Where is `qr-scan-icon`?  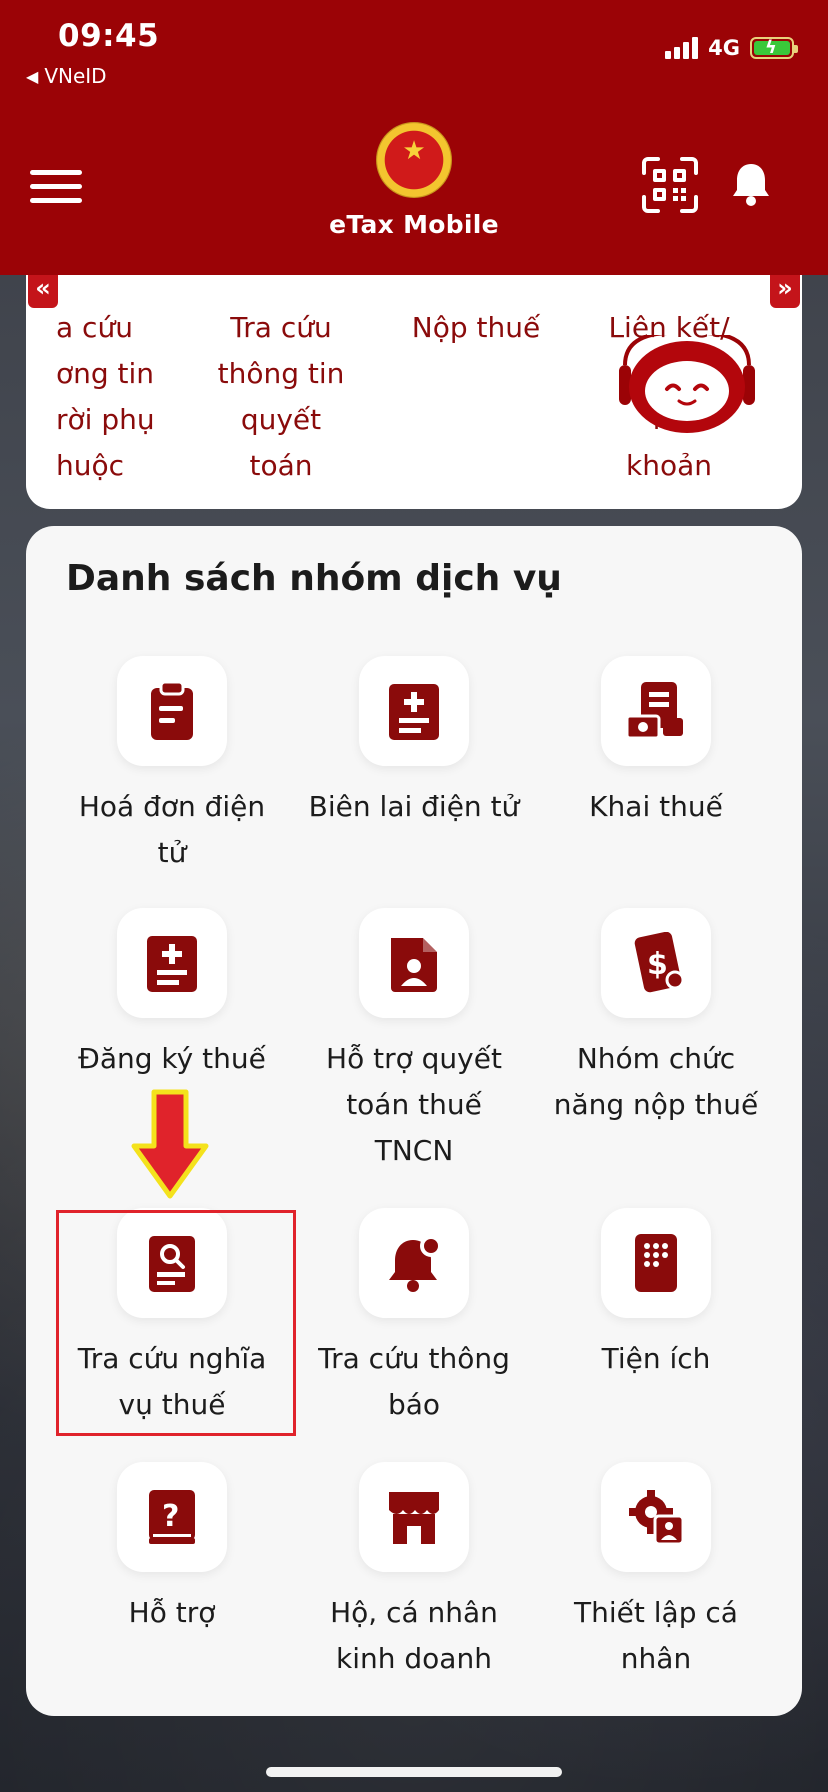
qr-scan-icon is located at coordinates (670, 185).